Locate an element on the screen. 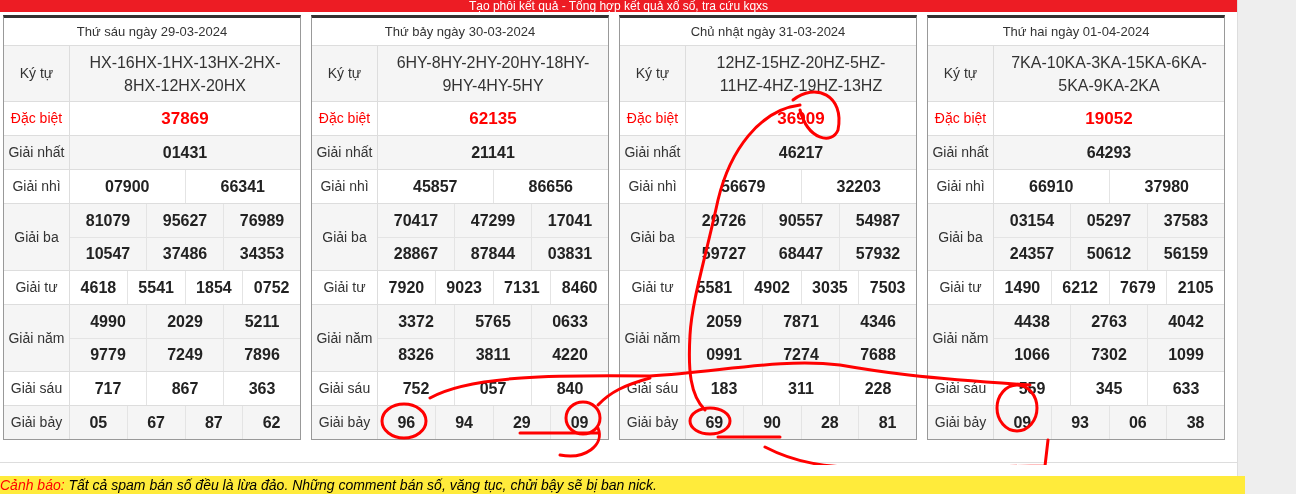 The image size is (1296, 494). prize-number: 2763 is located at coordinates (1109, 321).